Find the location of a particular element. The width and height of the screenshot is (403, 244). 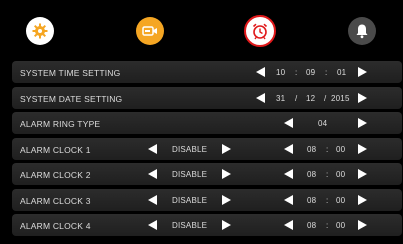

system-date-row: SYSTEM DATE SETTING 31 / 12 / 2015 is located at coordinates (207, 97).